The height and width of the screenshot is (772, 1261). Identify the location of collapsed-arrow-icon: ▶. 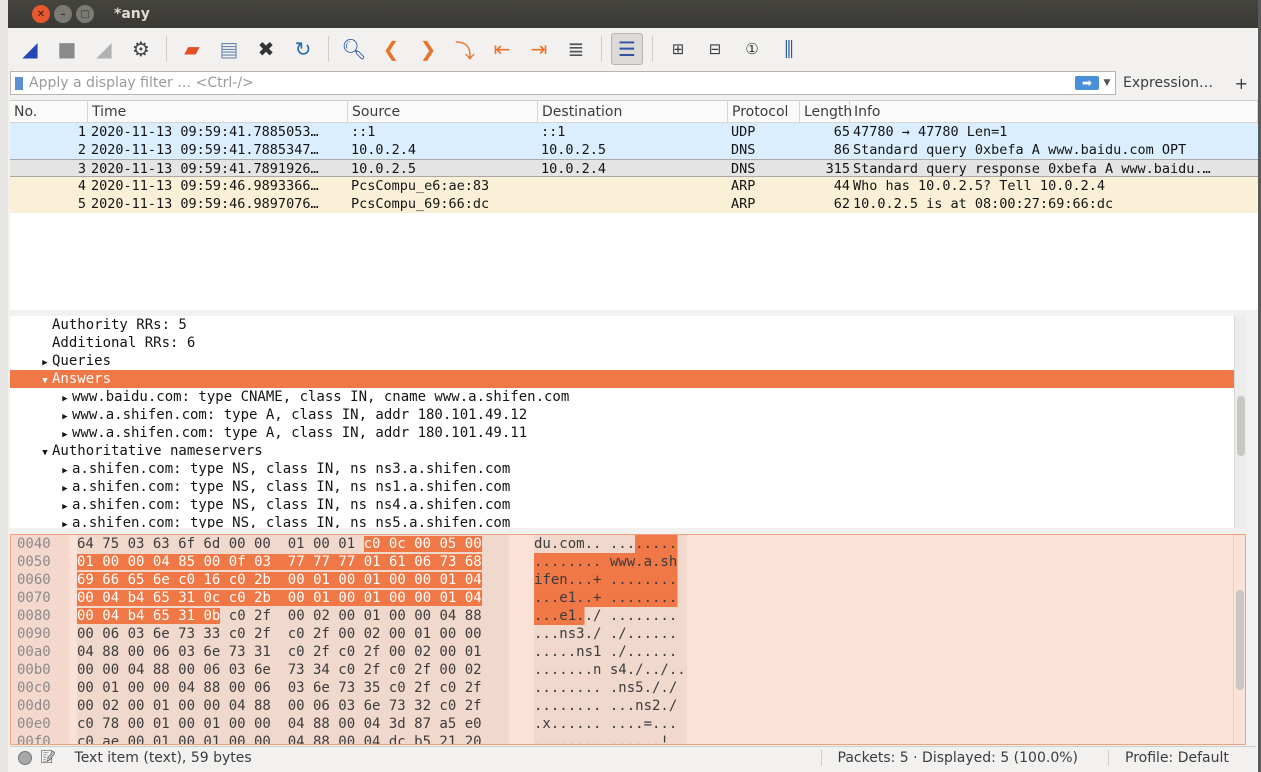
(65, 522).